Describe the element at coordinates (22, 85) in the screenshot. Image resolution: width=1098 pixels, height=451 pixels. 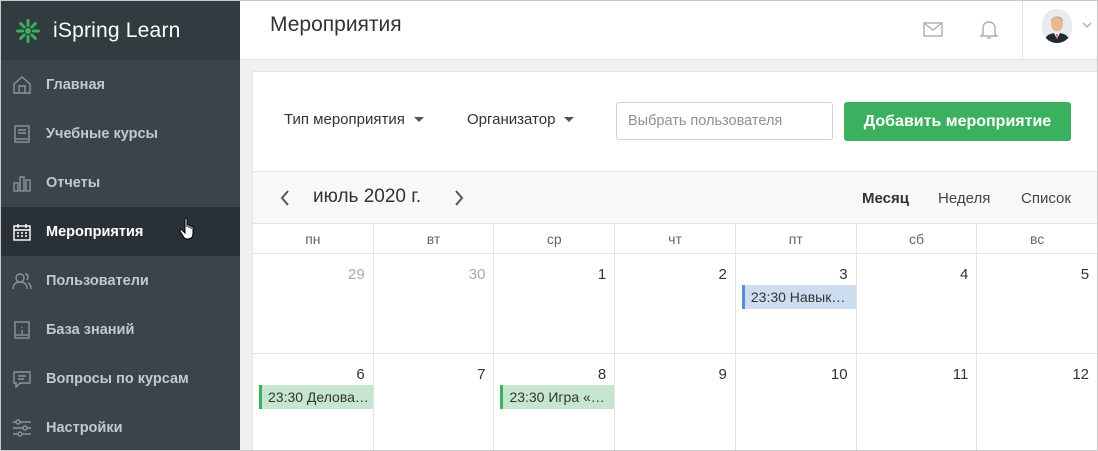
I see `home-icon` at that location.